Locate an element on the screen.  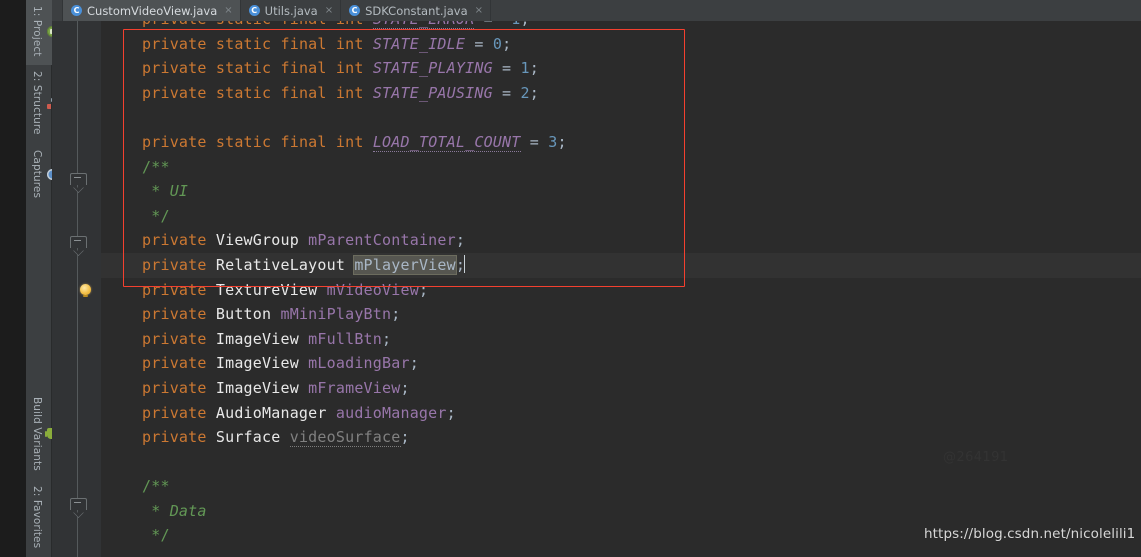
code-token: mLoadingBar is located at coordinates (359, 363).